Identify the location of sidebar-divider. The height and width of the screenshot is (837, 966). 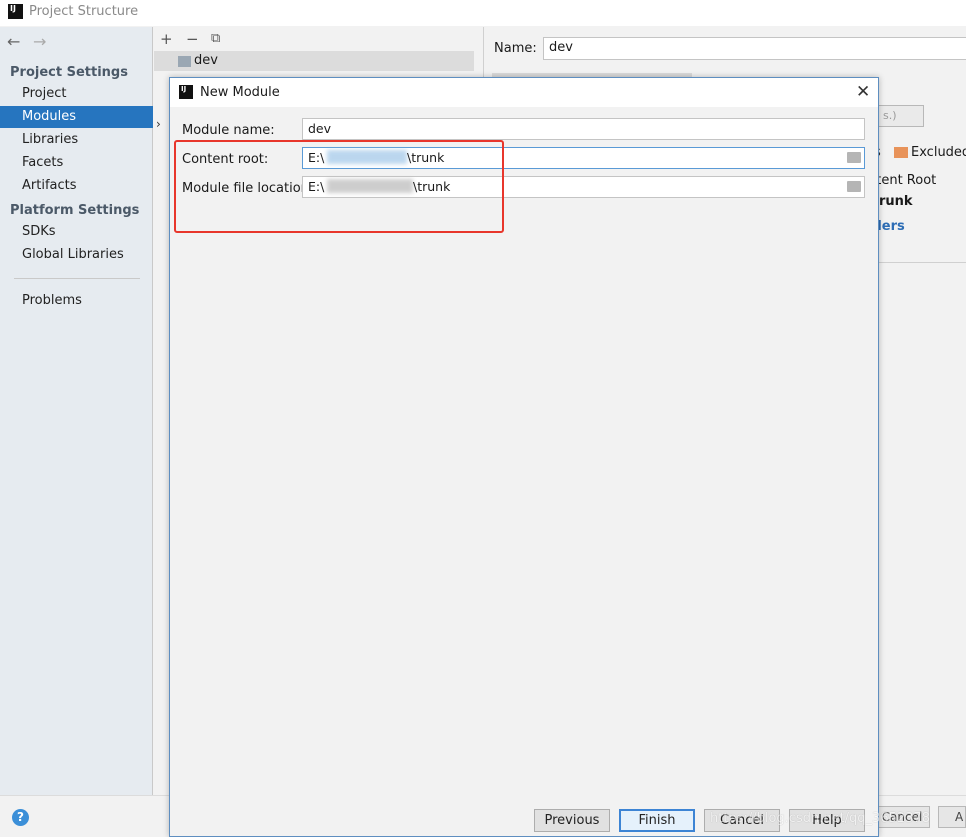
(77, 278).